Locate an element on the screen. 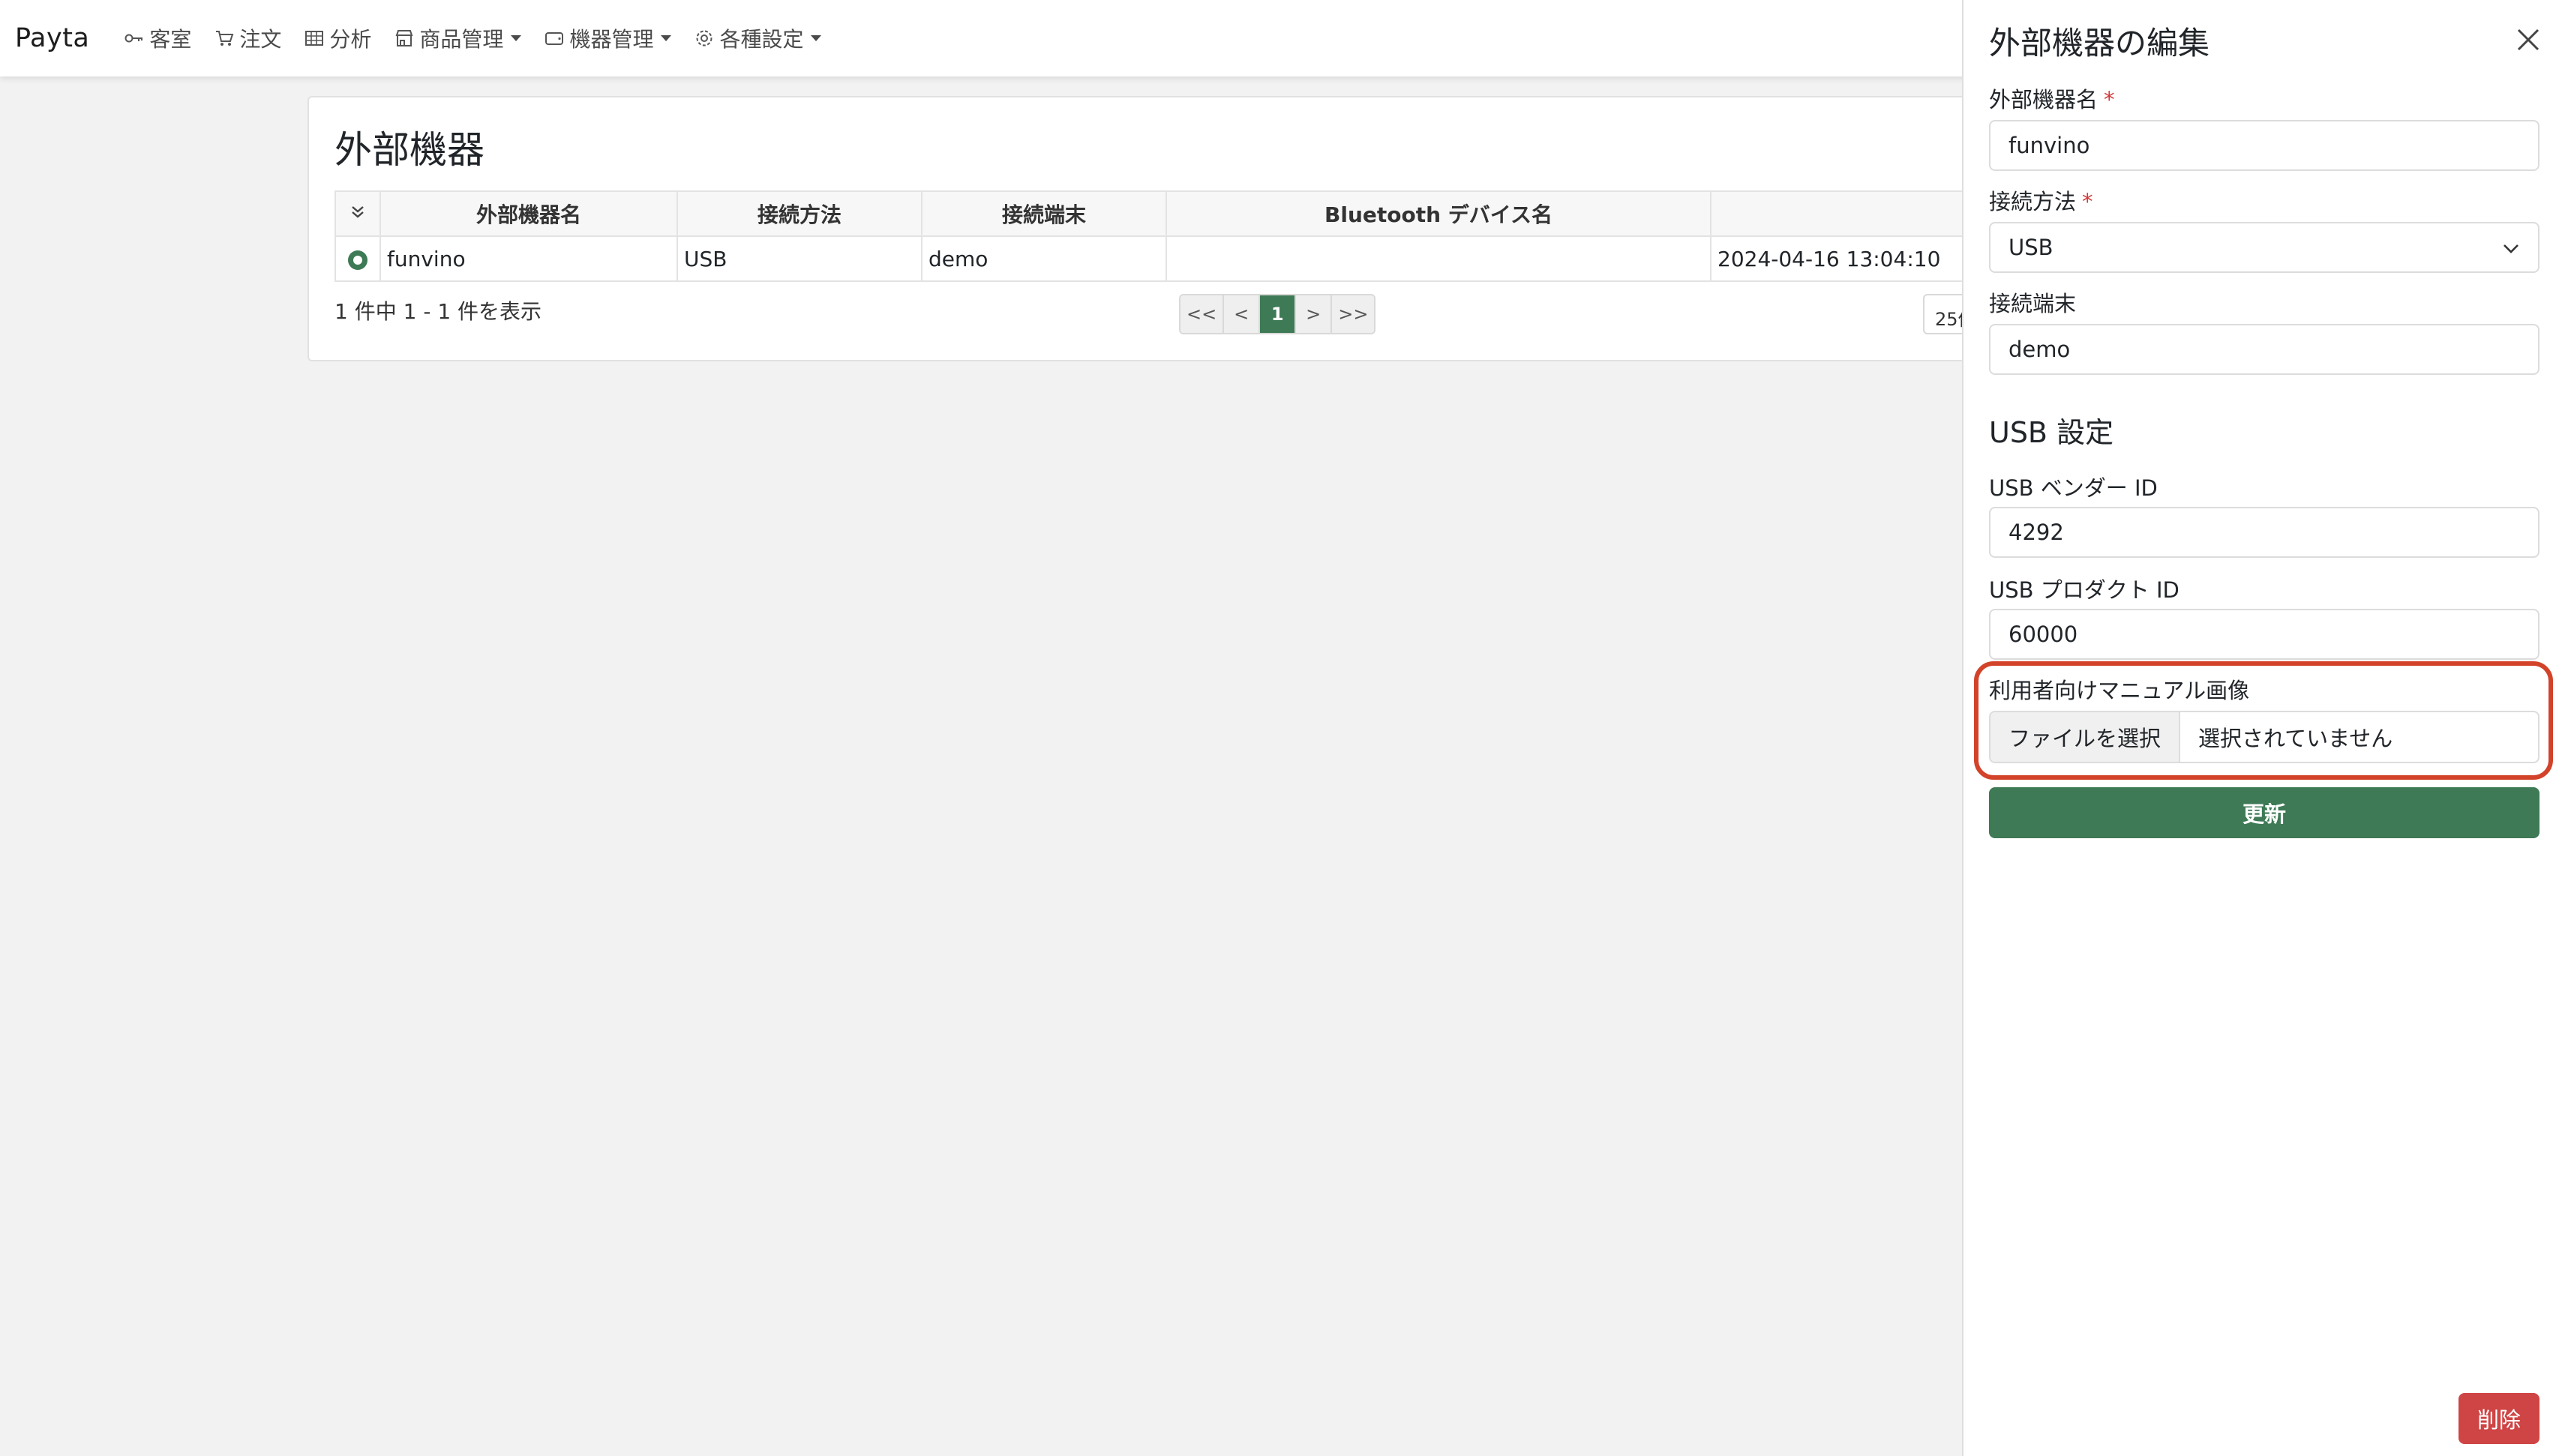 Image resolution: width=2556 pixels, height=1456 pixels. brand-logo: Payta is located at coordinates (52, 38).